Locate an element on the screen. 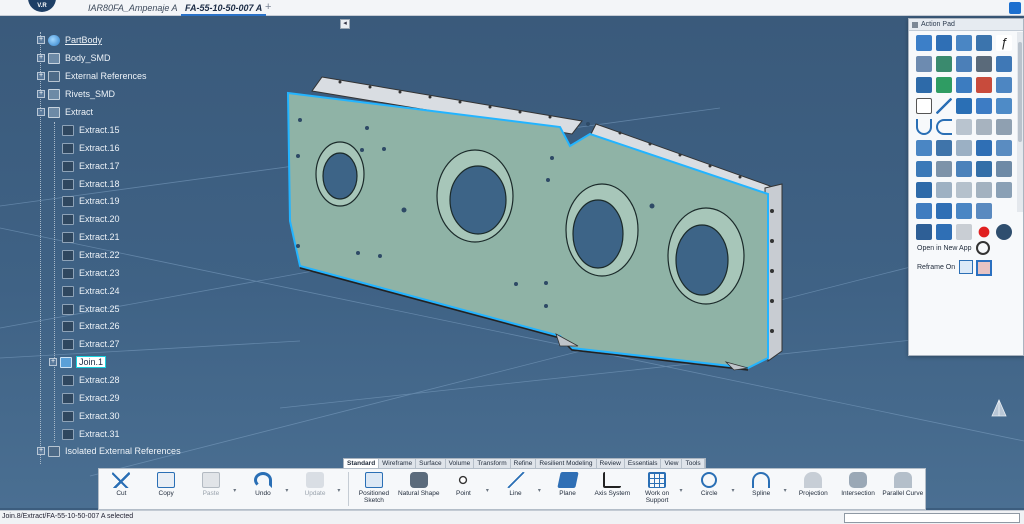 Image resolution: width=1024 pixels, height=524 pixels. tab-wireframe: Wireframe is located at coordinates (398, 463).